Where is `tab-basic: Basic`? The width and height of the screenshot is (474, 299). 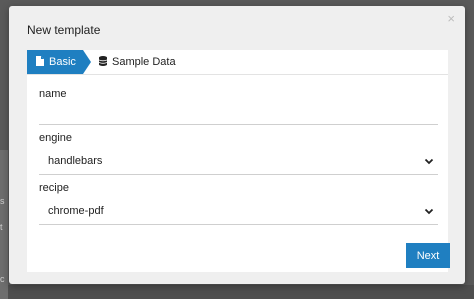 tab-basic: Basic is located at coordinates (59, 62).